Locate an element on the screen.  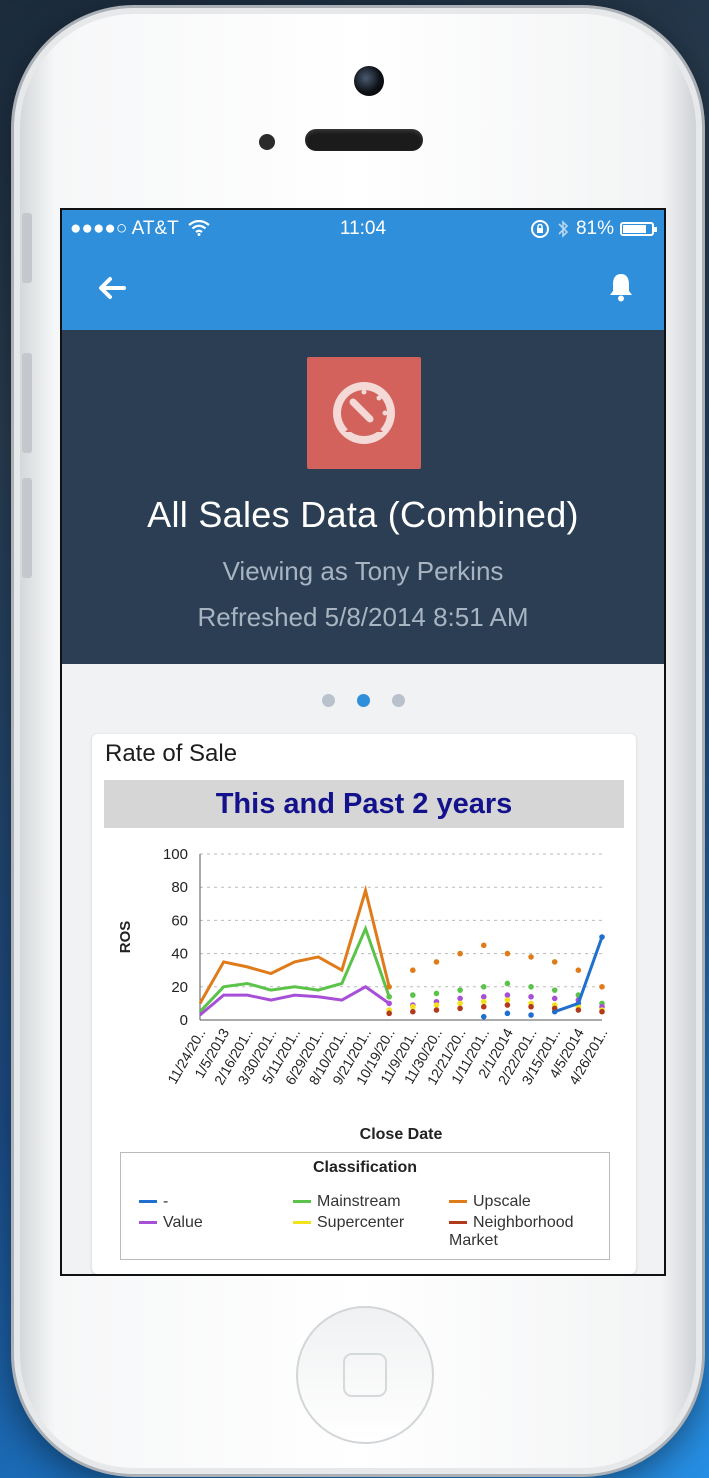
status-right: 81% is located at coordinates (593, 229).